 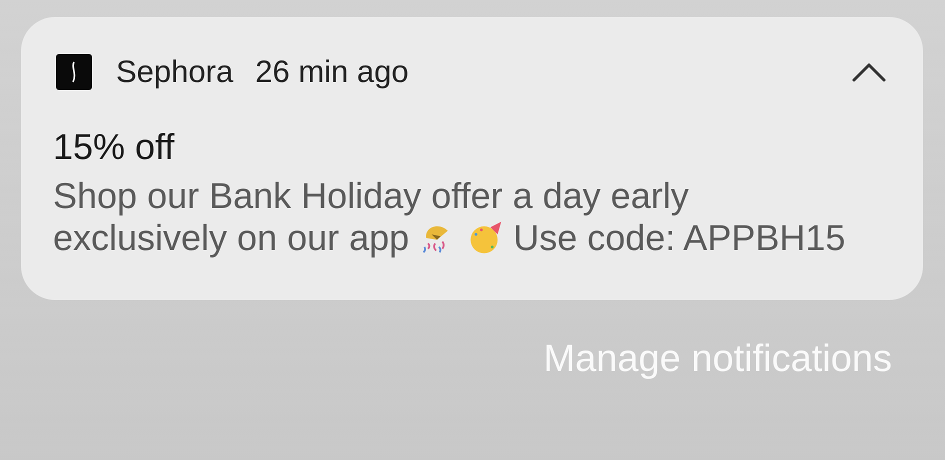 I want to click on timestamp: 26 min ago, so click(x=332, y=72).